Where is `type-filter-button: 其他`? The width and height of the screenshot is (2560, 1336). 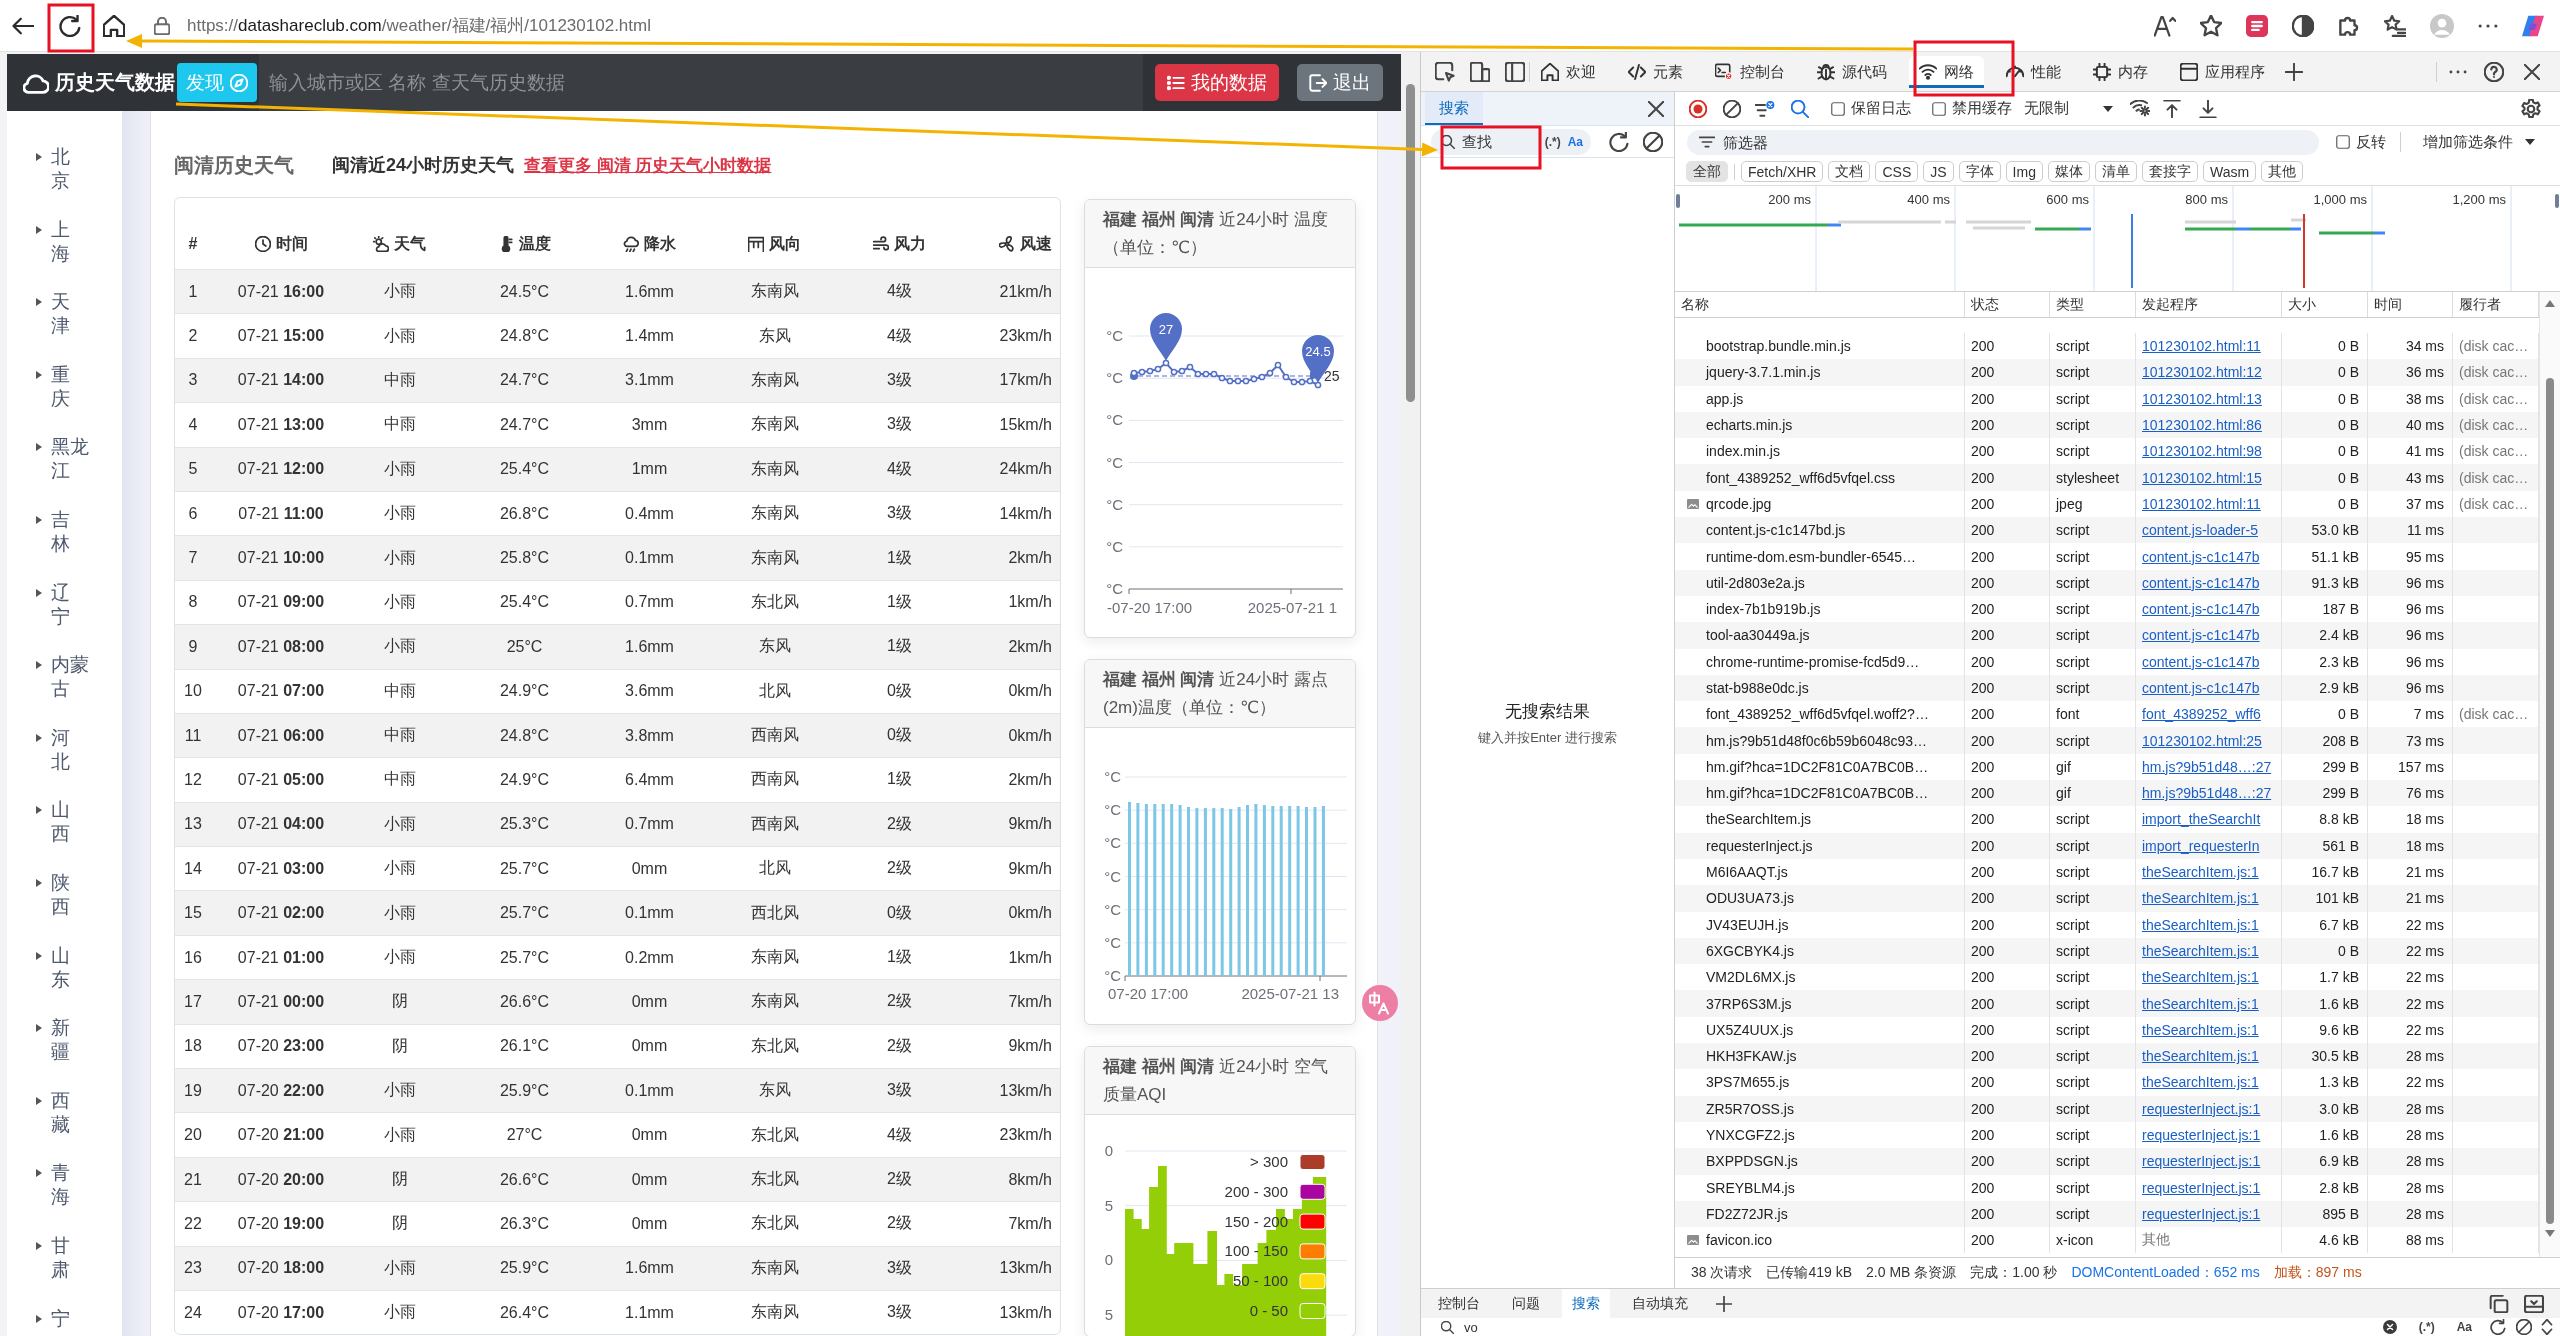 type-filter-button: 其他 is located at coordinates (2282, 171).